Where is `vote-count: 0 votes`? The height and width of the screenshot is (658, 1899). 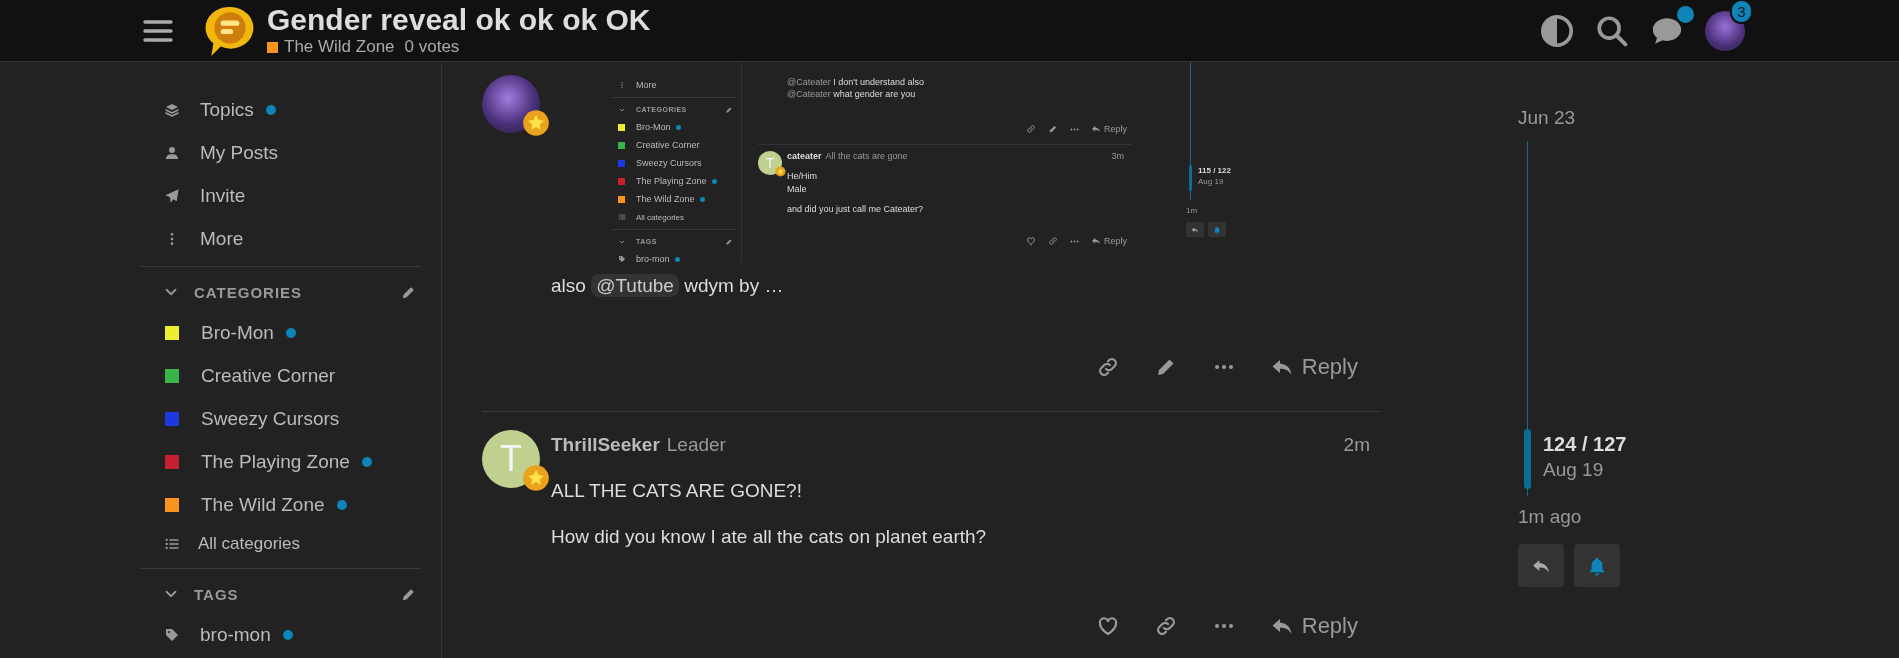 vote-count: 0 votes is located at coordinates (432, 47).